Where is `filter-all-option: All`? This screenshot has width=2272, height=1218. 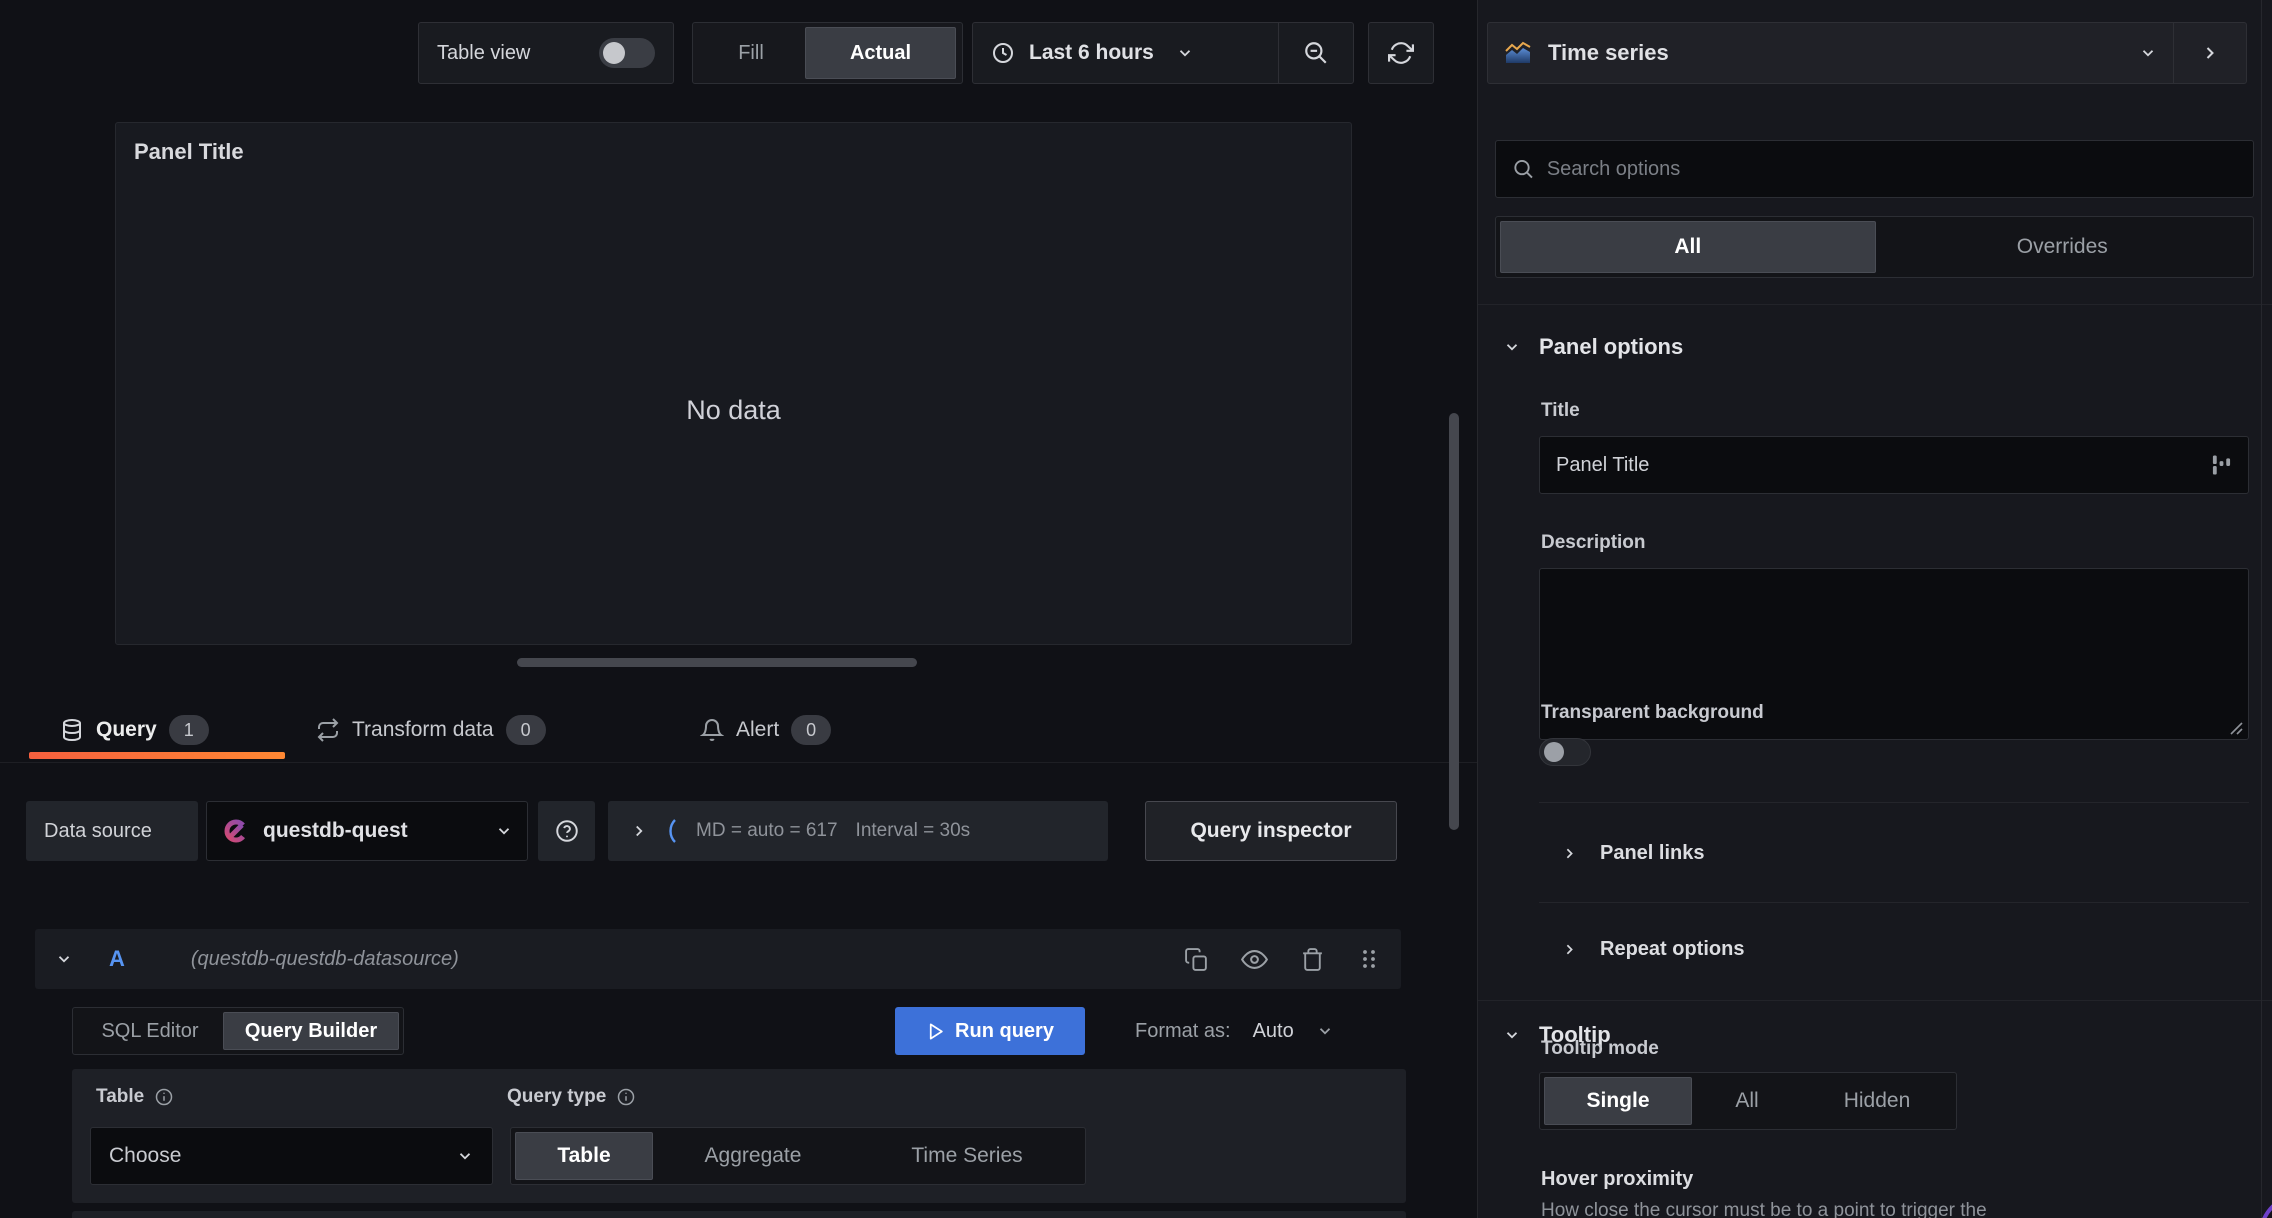 filter-all-option: All is located at coordinates (1688, 247).